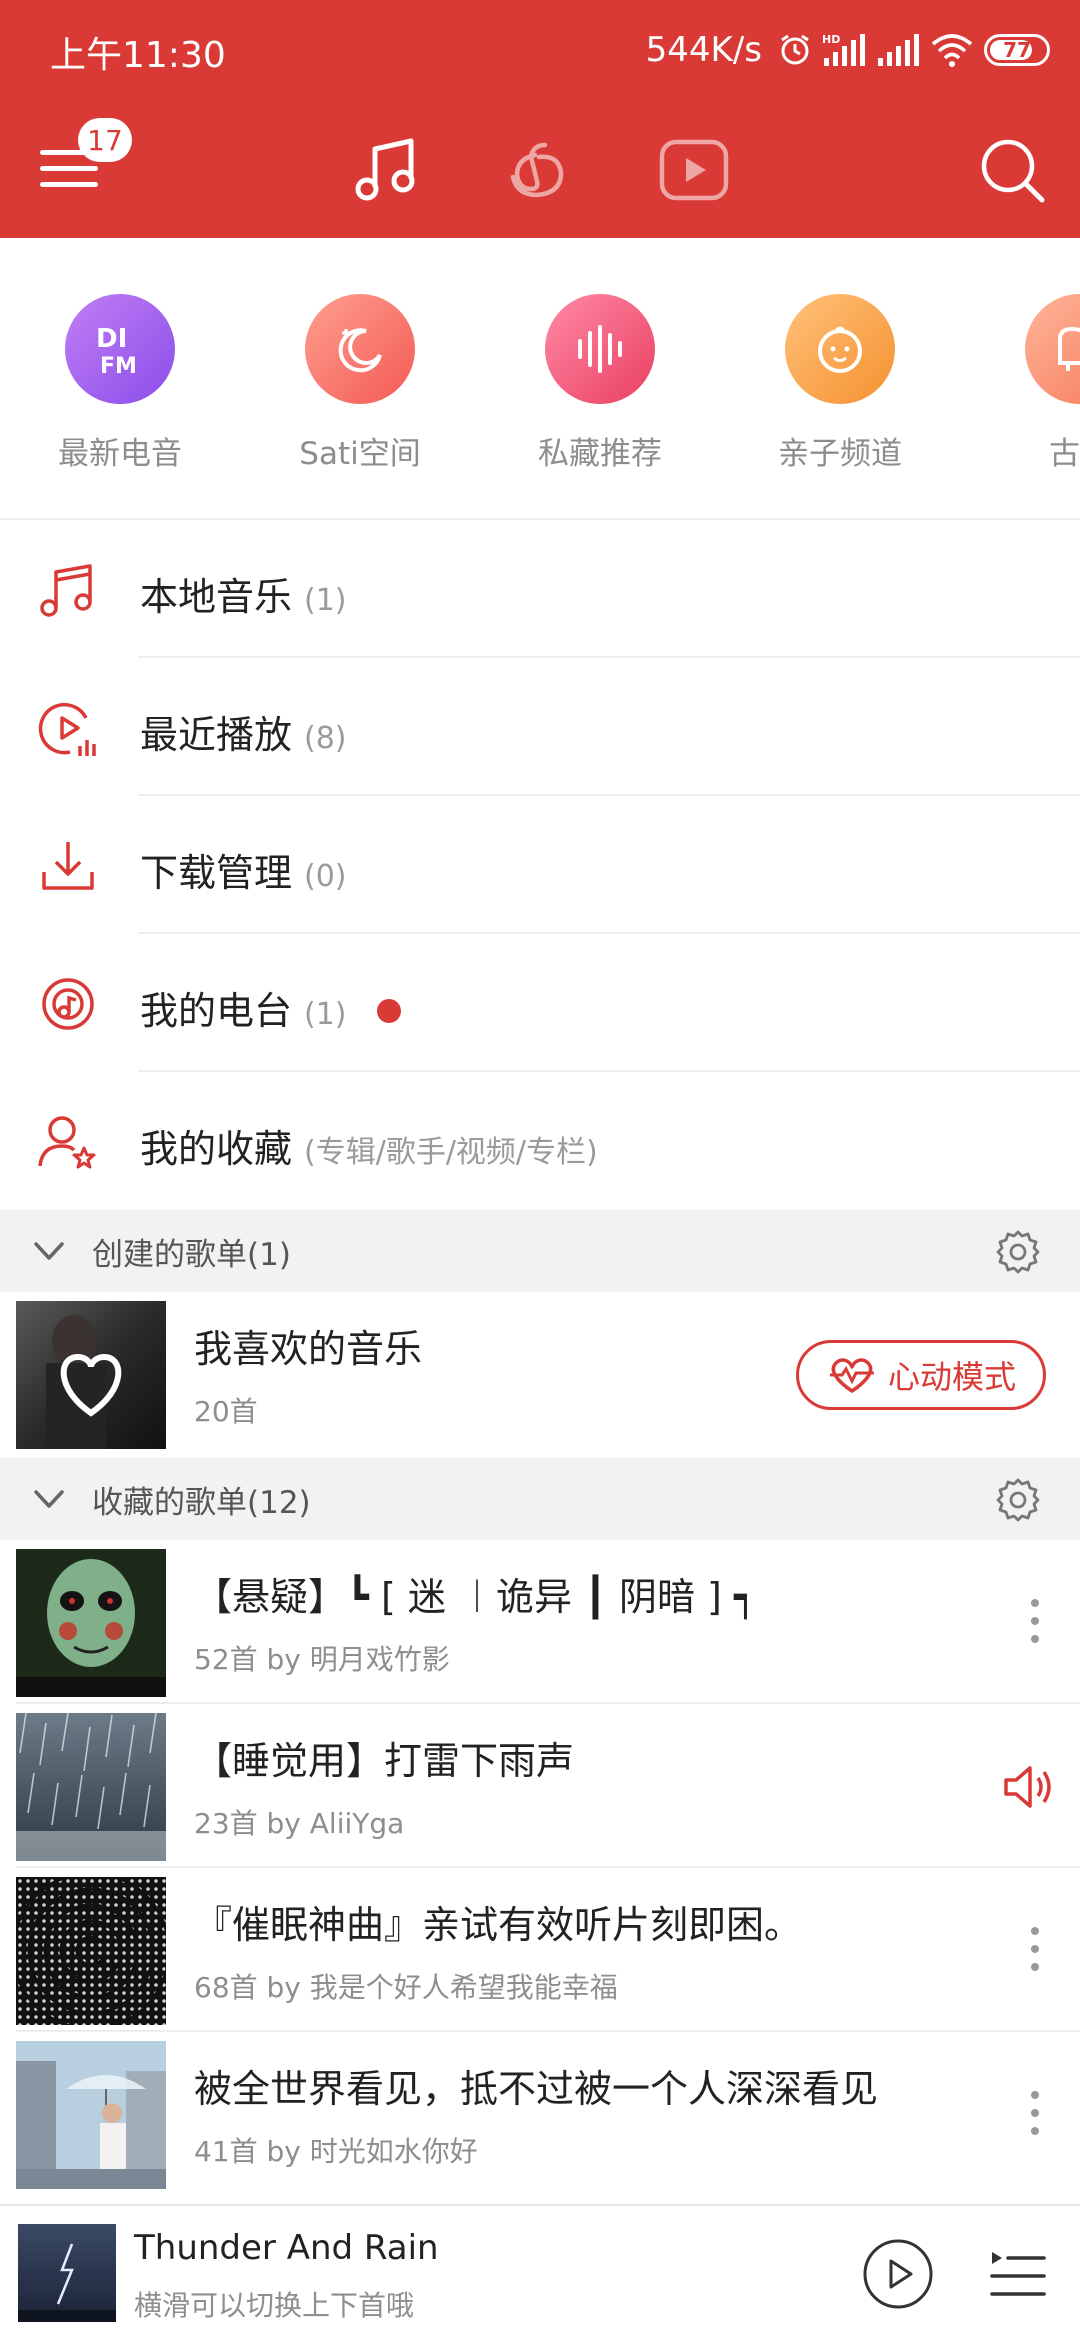  Describe the element at coordinates (216, 873) in the screenshot. I see `item-label: 下载管理` at that location.